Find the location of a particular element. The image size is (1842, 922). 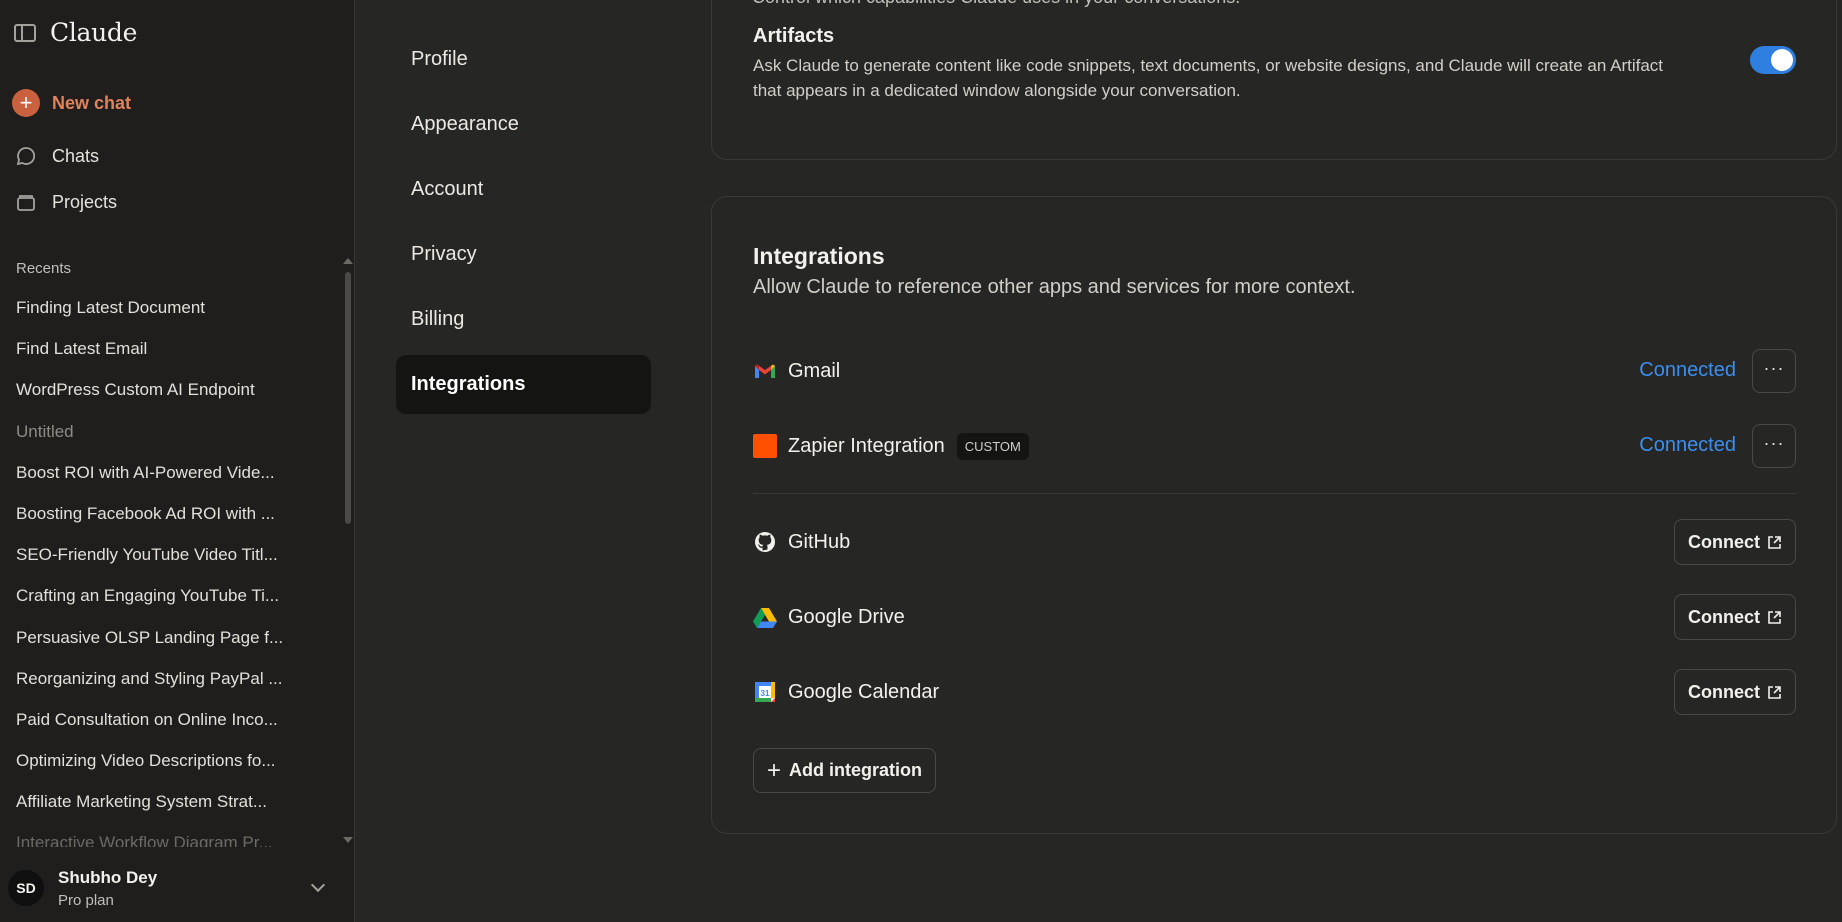

chevron-down-icon is located at coordinates (318, 885).